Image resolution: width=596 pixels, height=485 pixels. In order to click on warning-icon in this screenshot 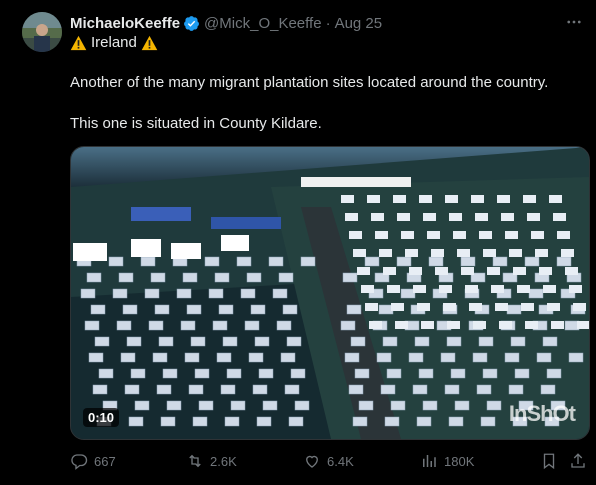, I will do `click(78, 42)`.